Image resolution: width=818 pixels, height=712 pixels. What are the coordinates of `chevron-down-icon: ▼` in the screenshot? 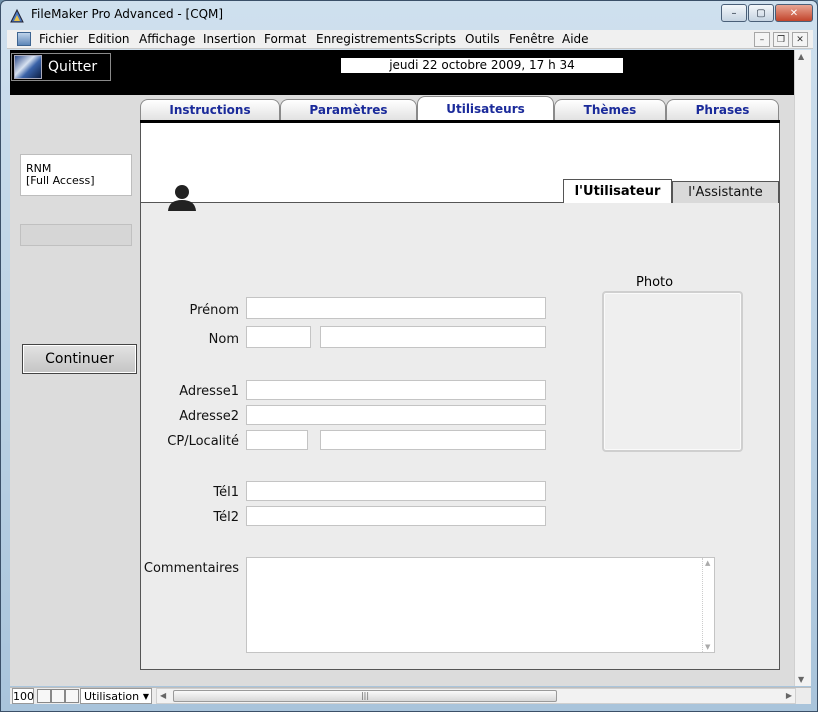 It's located at (145, 696).